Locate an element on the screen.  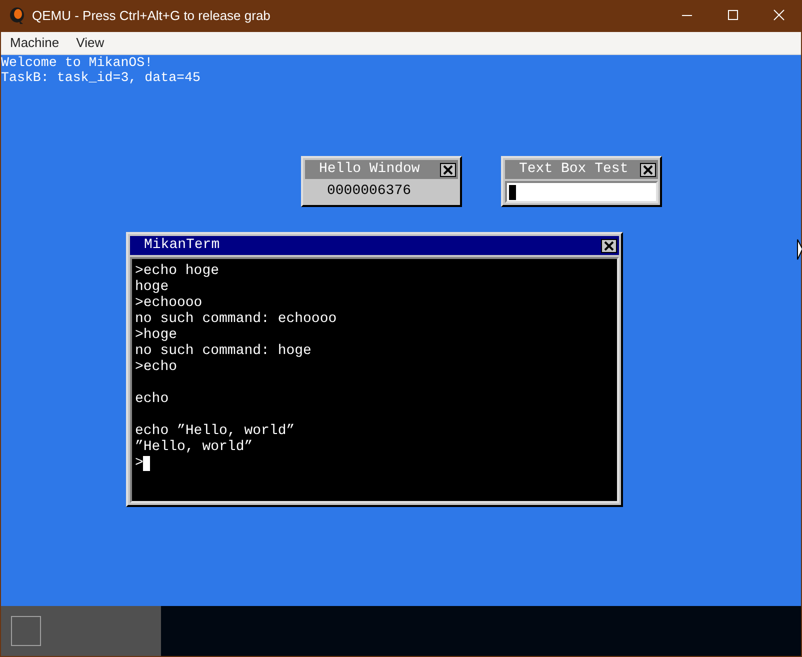
terminal-line: ”Hello, world” is located at coordinates (194, 447).